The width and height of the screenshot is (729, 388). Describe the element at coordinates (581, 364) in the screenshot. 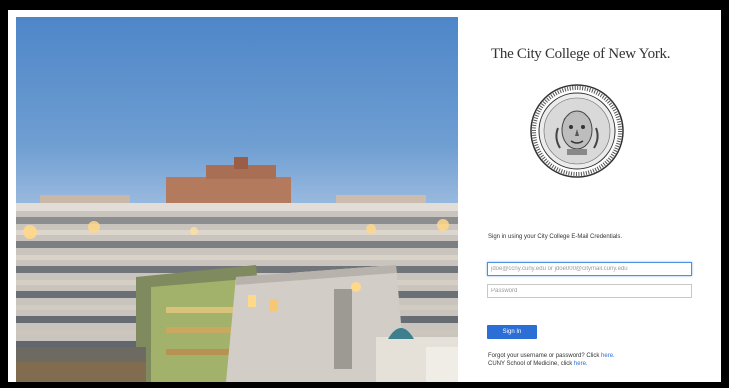

I see `medicine-link: here.` at that location.